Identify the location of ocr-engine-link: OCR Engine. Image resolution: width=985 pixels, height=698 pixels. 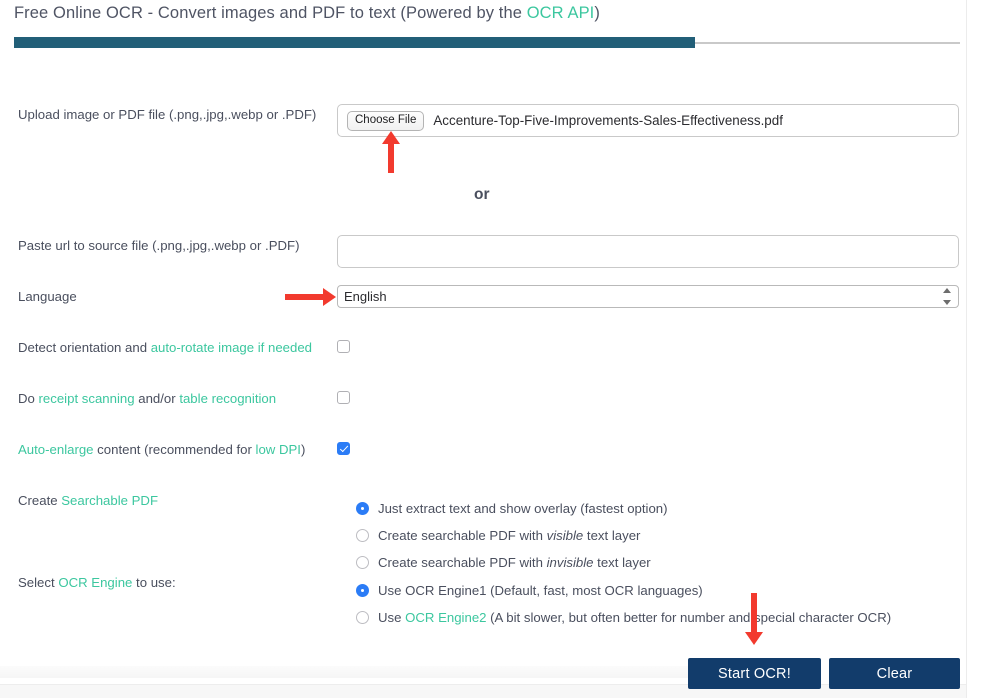
(95, 582).